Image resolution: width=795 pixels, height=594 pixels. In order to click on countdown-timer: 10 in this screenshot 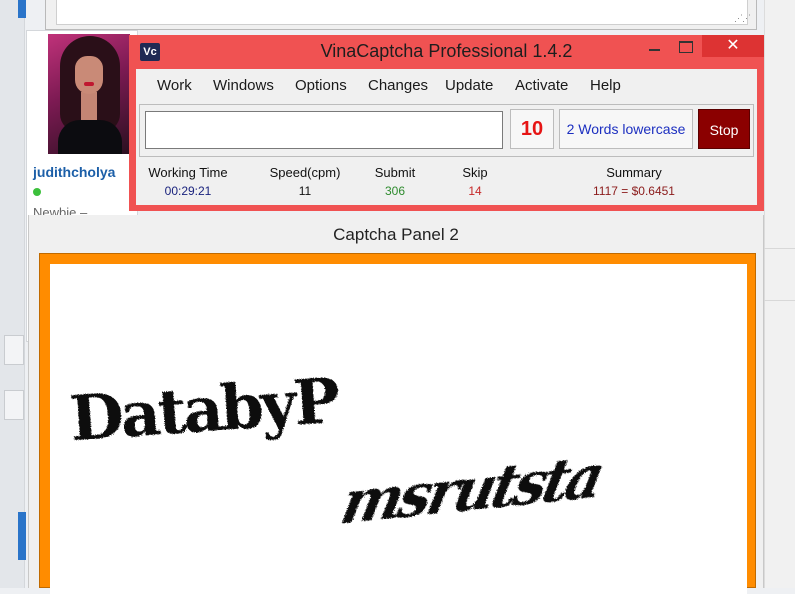, I will do `click(532, 129)`.